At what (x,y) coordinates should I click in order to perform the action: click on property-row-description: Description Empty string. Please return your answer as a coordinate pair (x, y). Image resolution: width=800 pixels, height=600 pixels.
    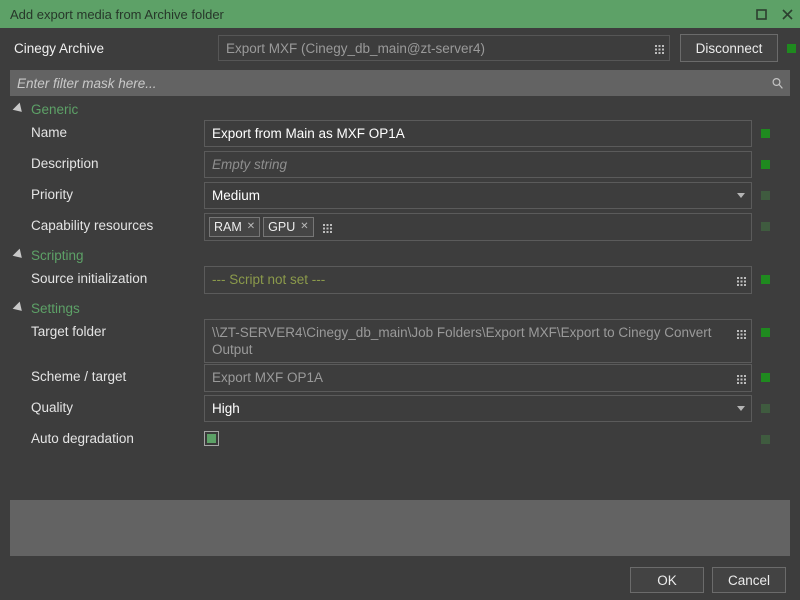
    Looking at the image, I should click on (400, 166).